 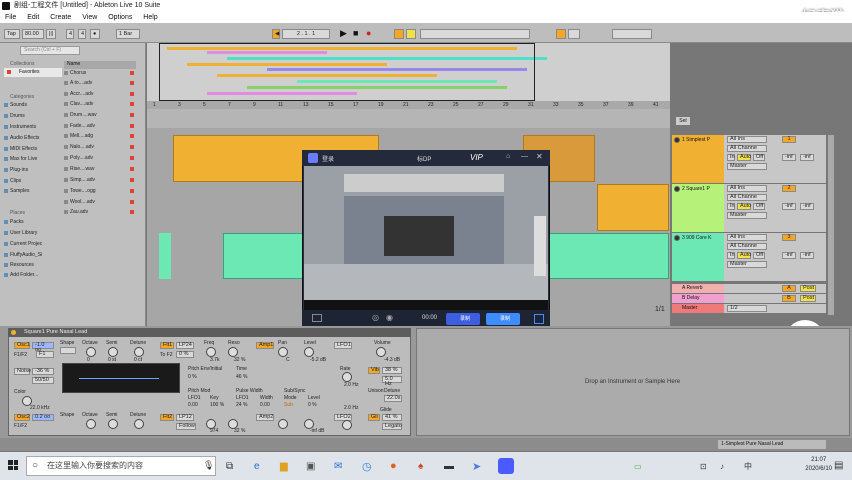 What do you see at coordinates (68, 350) in the screenshot?
I see `shape-select` at bounding box center [68, 350].